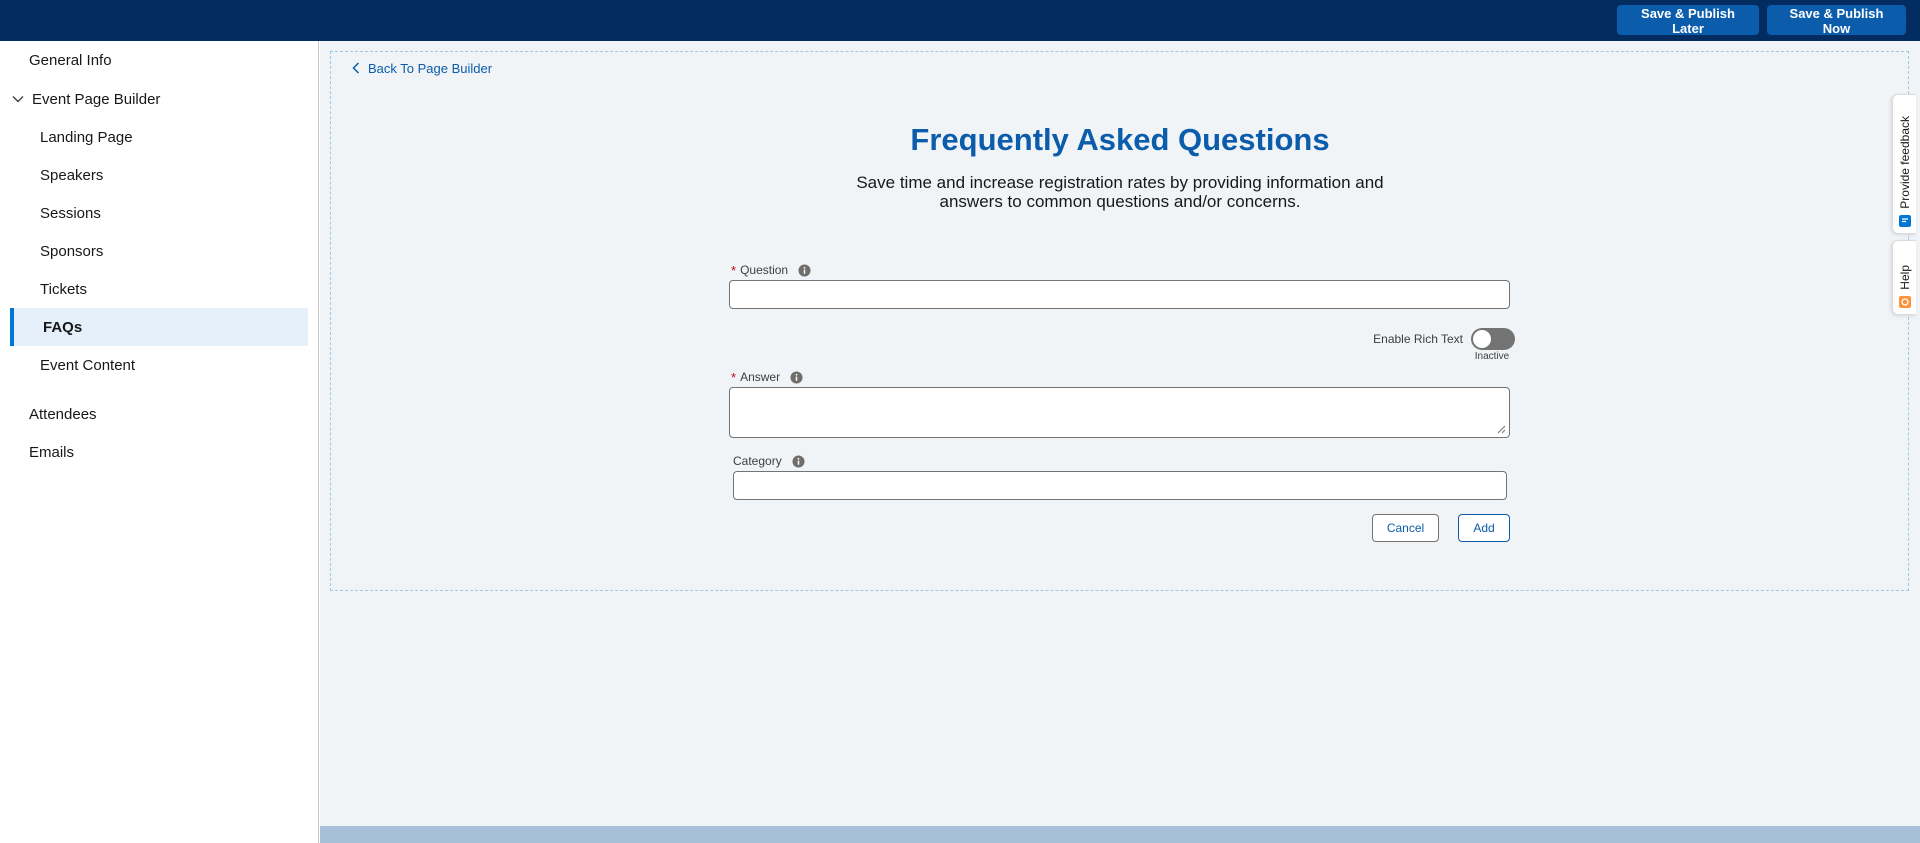  I want to click on cancel-button: Cancel, so click(1405, 528).